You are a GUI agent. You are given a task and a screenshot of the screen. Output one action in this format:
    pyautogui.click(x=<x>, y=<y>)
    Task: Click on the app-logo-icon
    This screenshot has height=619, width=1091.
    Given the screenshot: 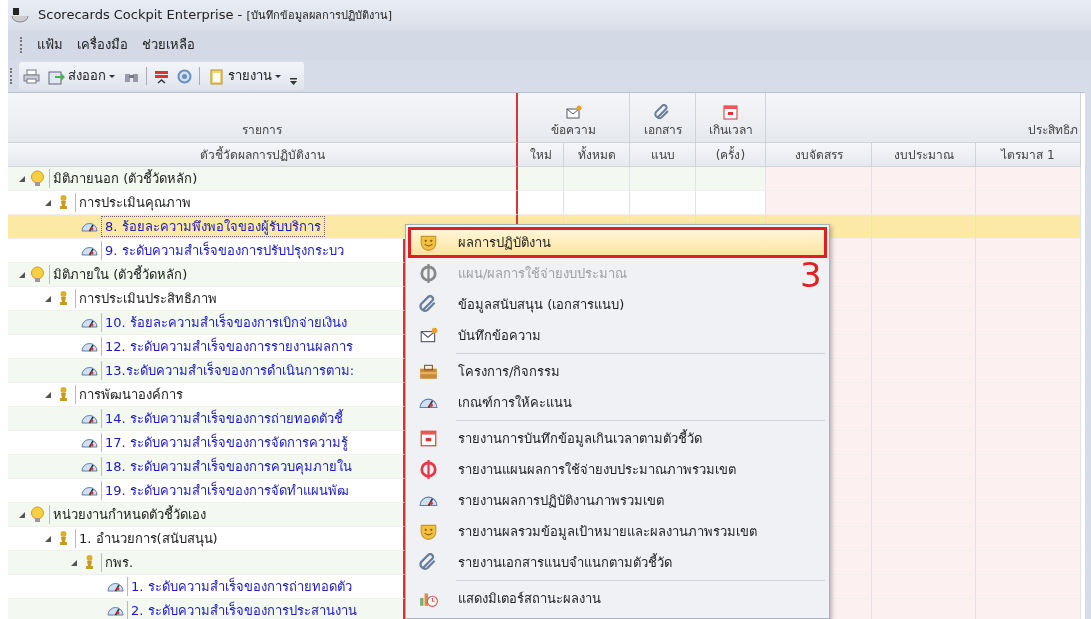 What is the action you would take?
    pyautogui.click(x=20, y=15)
    